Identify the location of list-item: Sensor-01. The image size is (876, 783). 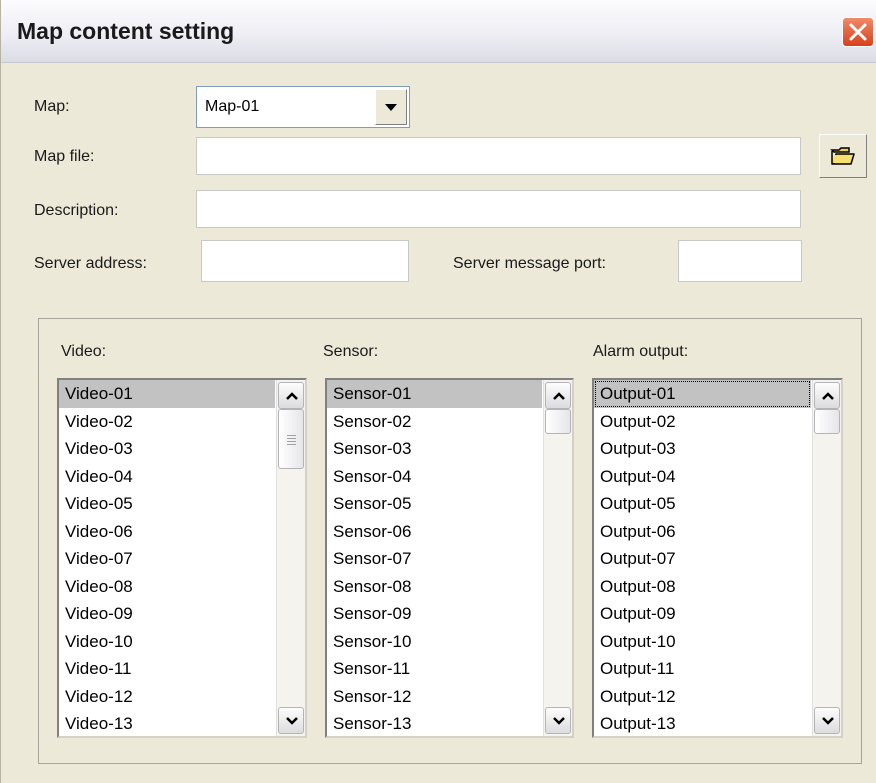
(434, 394).